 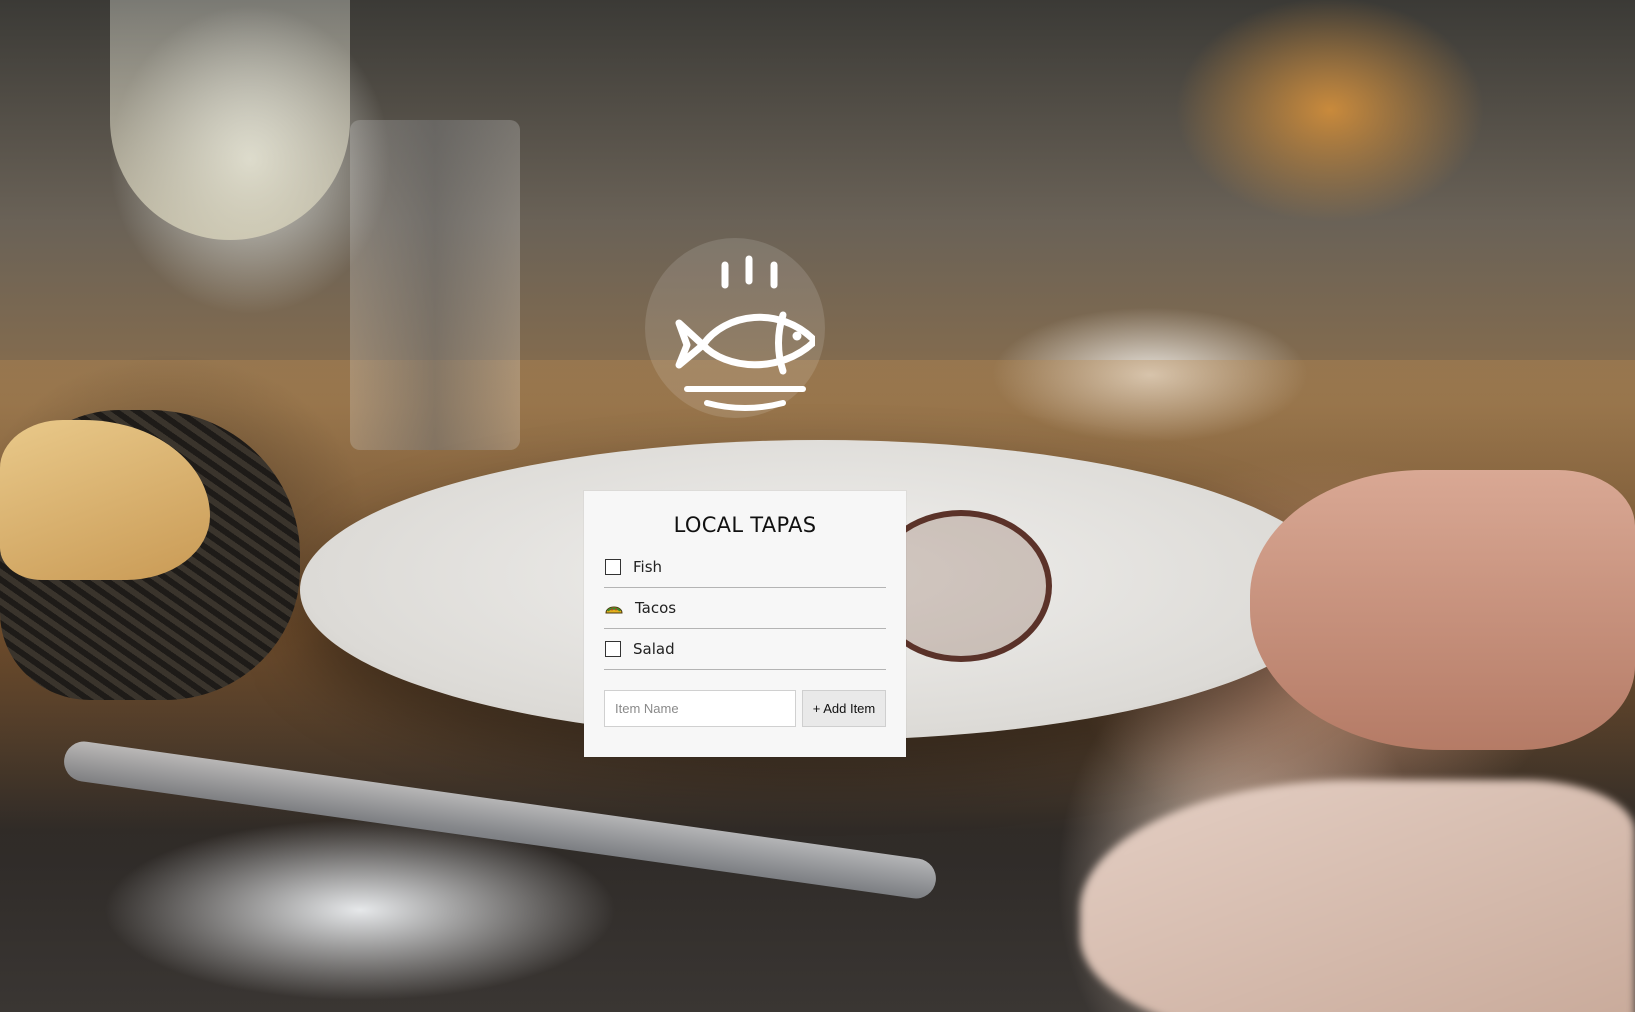 What do you see at coordinates (735, 328) in the screenshot?
I see `steaming-fish-on-plate-icon` at bounding box center [735, 328].